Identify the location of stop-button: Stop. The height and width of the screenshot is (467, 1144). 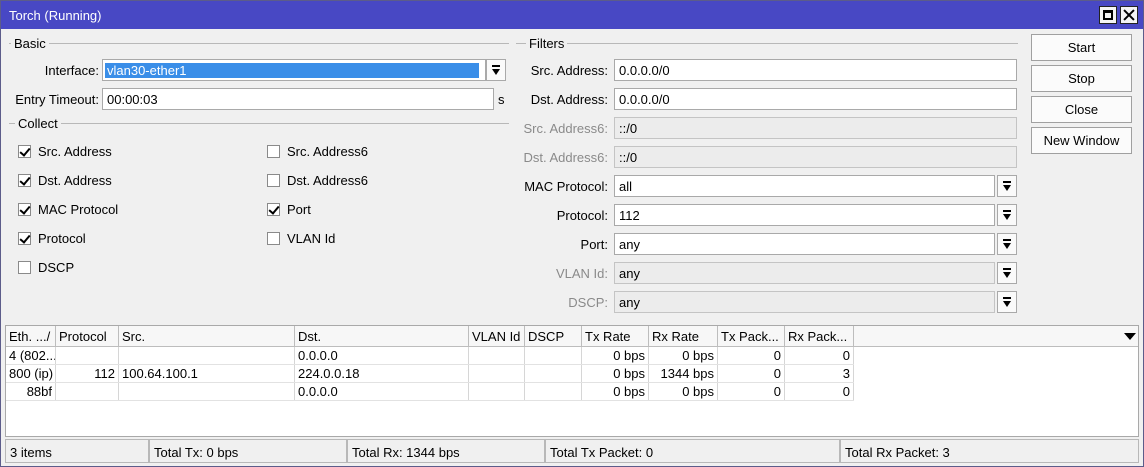
(1081, 78).